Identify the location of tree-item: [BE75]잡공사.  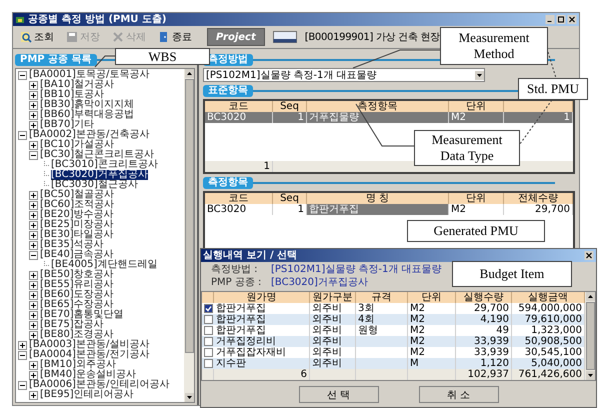
(72, 325).